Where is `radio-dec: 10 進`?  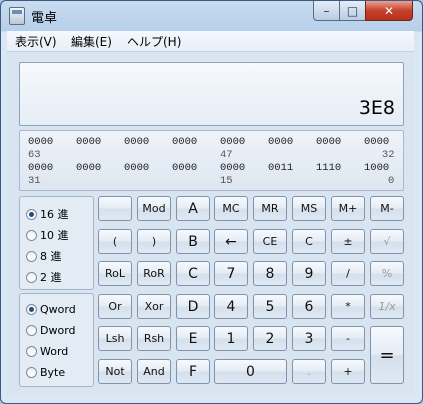 radio-dec: 10 進 is located at coordinates (47, 235).